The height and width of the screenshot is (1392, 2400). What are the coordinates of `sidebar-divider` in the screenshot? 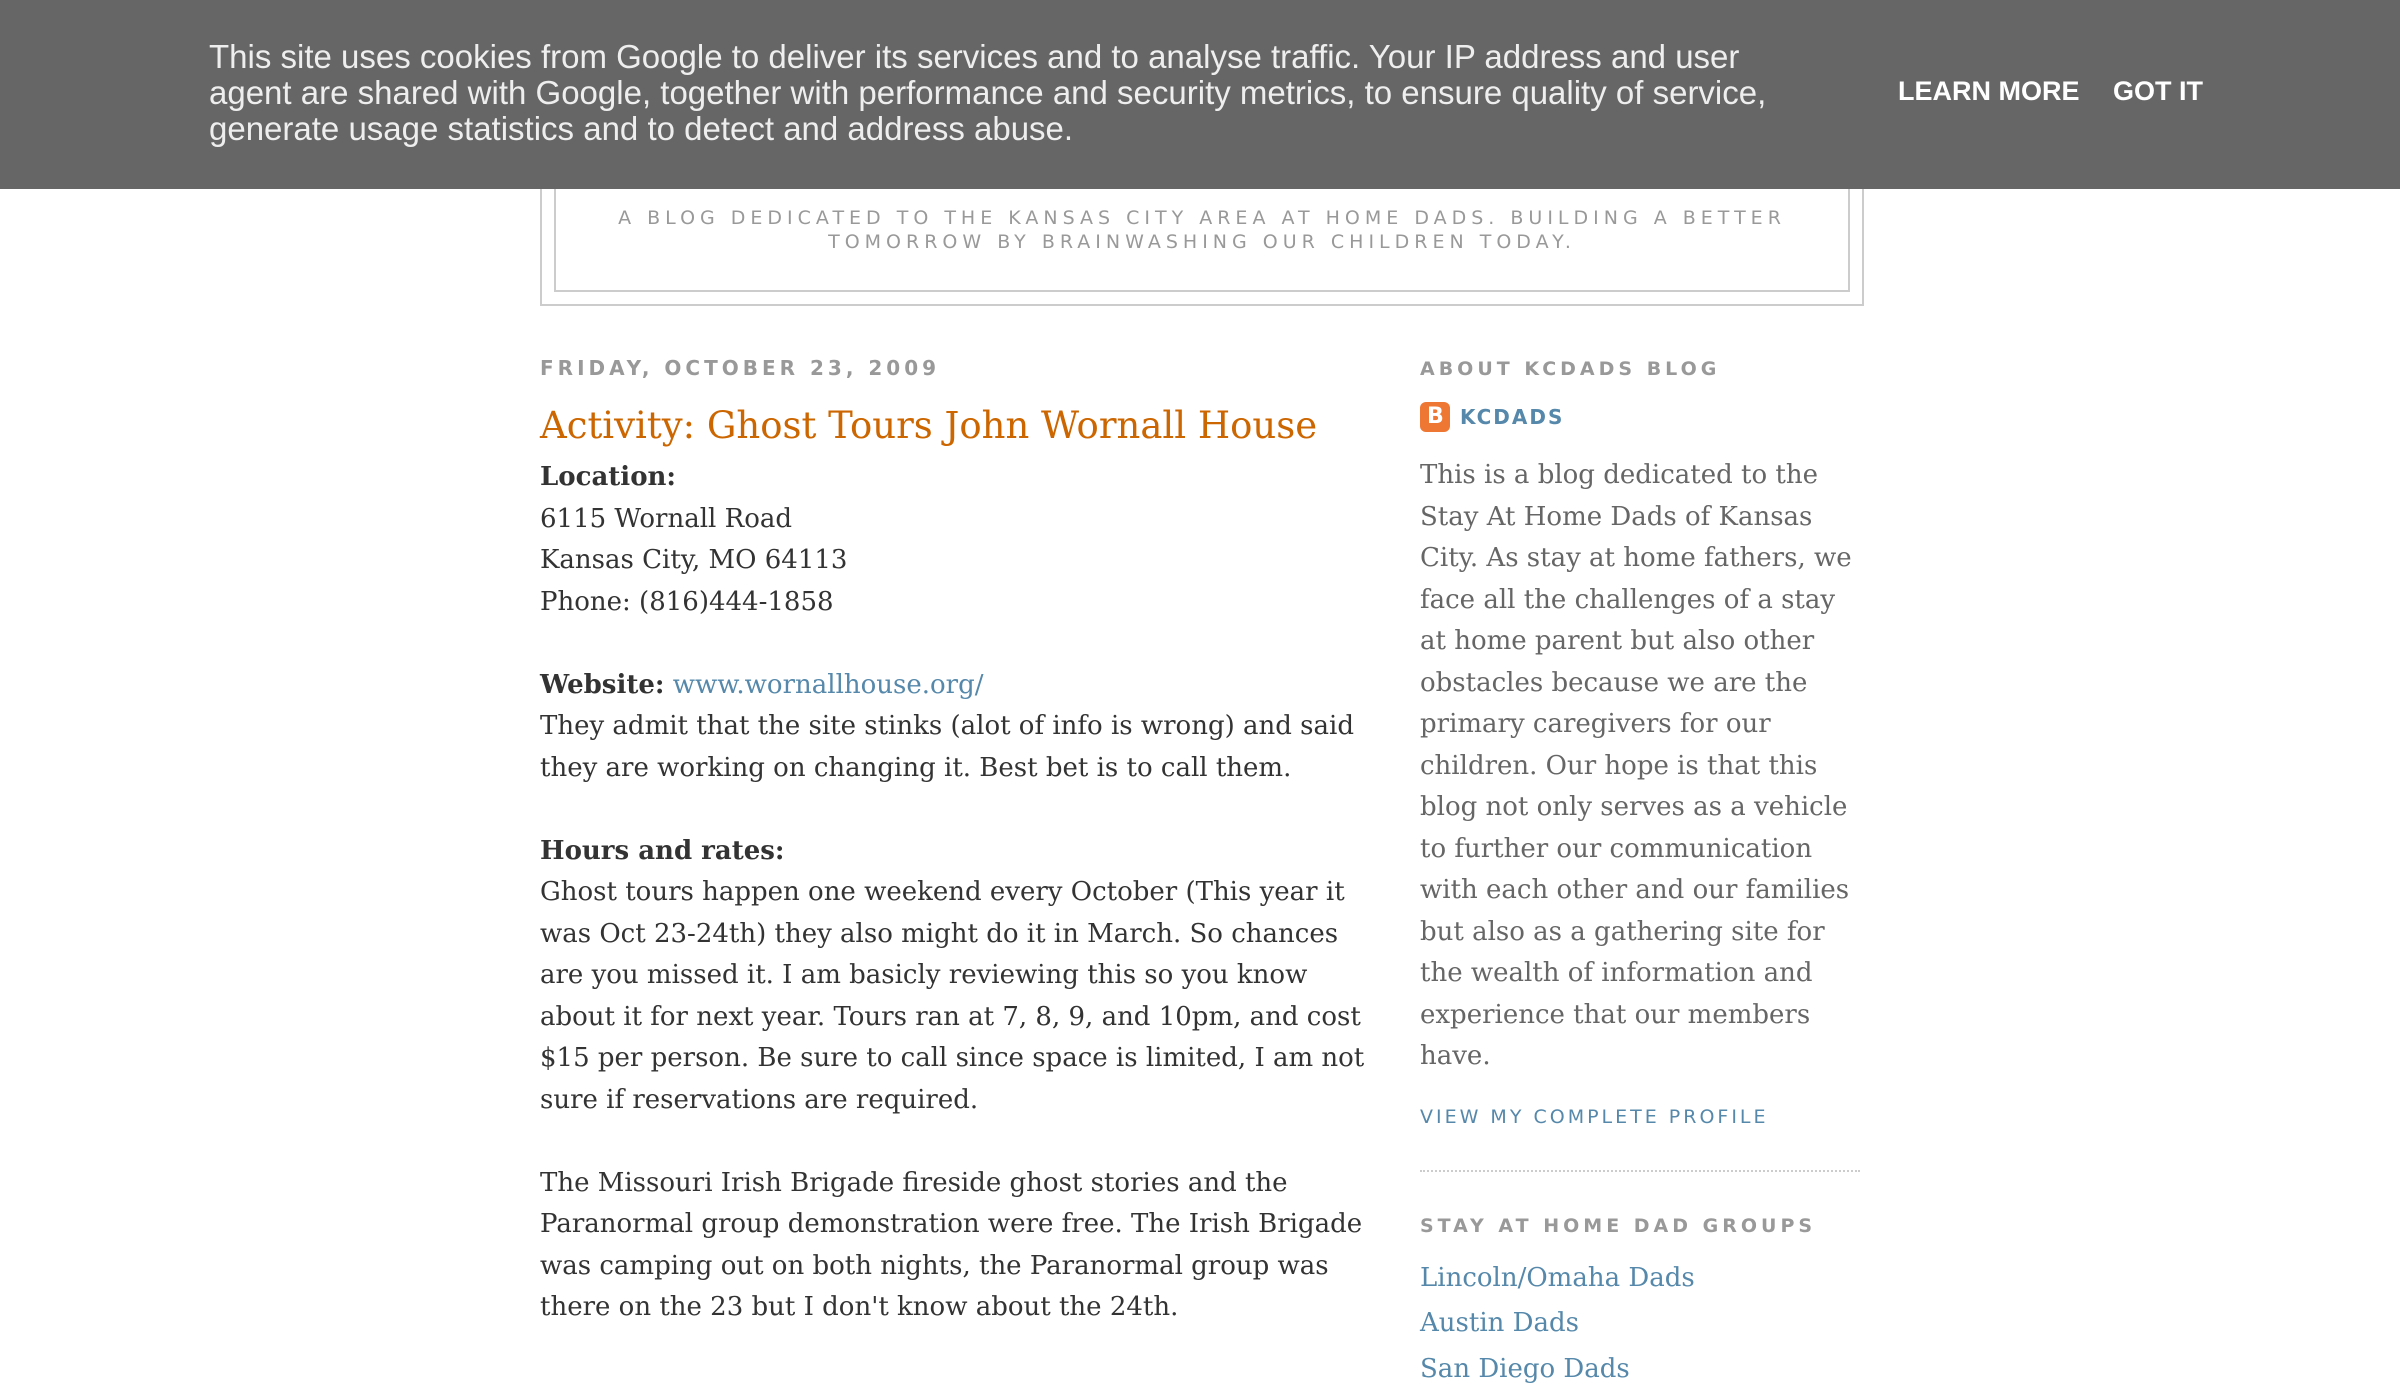 It's located at (1640, 1171).